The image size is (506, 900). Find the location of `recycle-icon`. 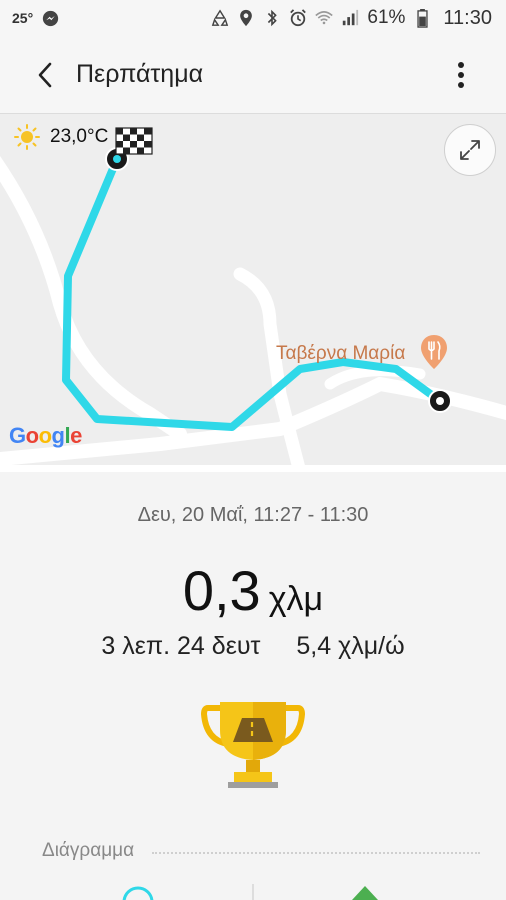

recycle-icon is located at coordinates (220, 18).